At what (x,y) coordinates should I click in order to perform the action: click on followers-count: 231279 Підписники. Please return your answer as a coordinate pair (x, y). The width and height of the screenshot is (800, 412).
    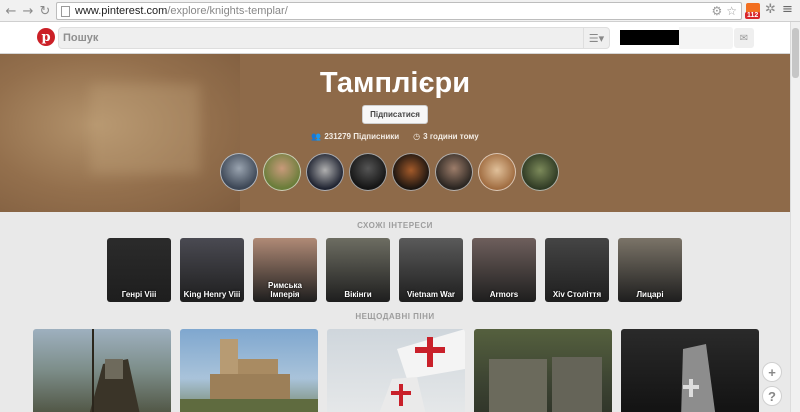
    Looking at the image, I should click on (362, 136).